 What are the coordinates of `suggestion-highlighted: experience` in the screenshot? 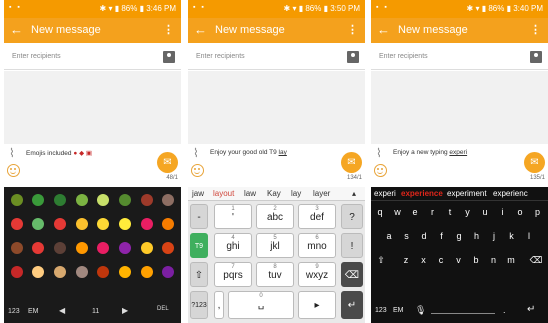 It's located at (422, 193).